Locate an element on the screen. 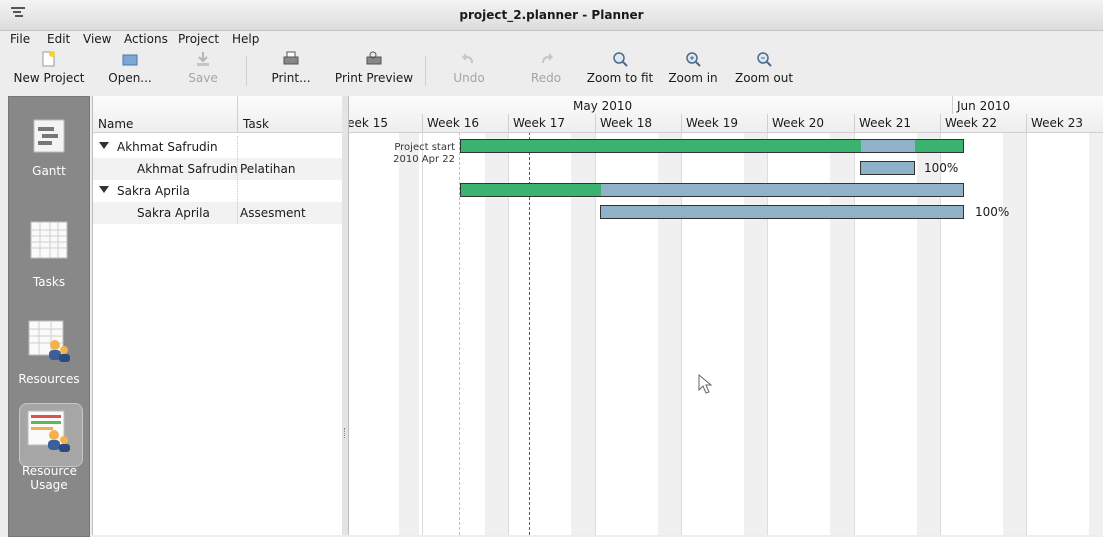  week-label: Week 21 is located at coordinates (885, 123).